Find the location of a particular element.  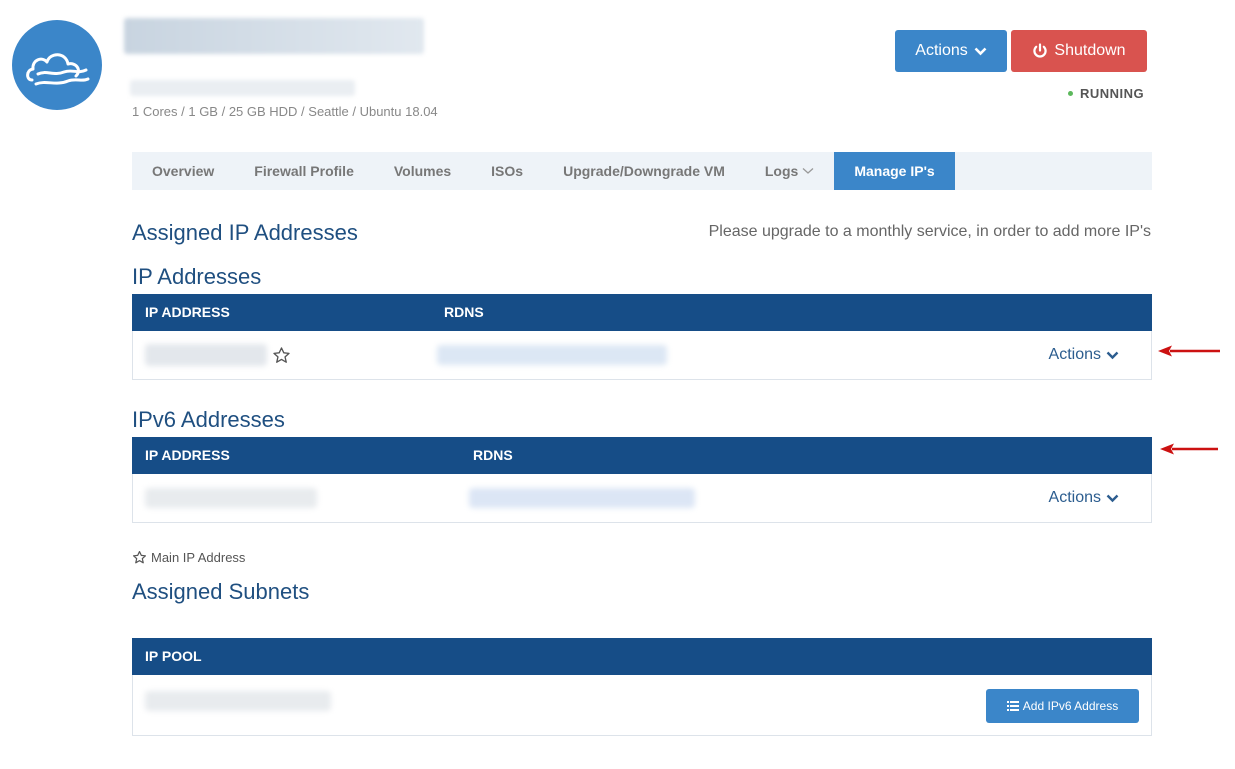

cloud-logo is located at coordinates (57, 65).